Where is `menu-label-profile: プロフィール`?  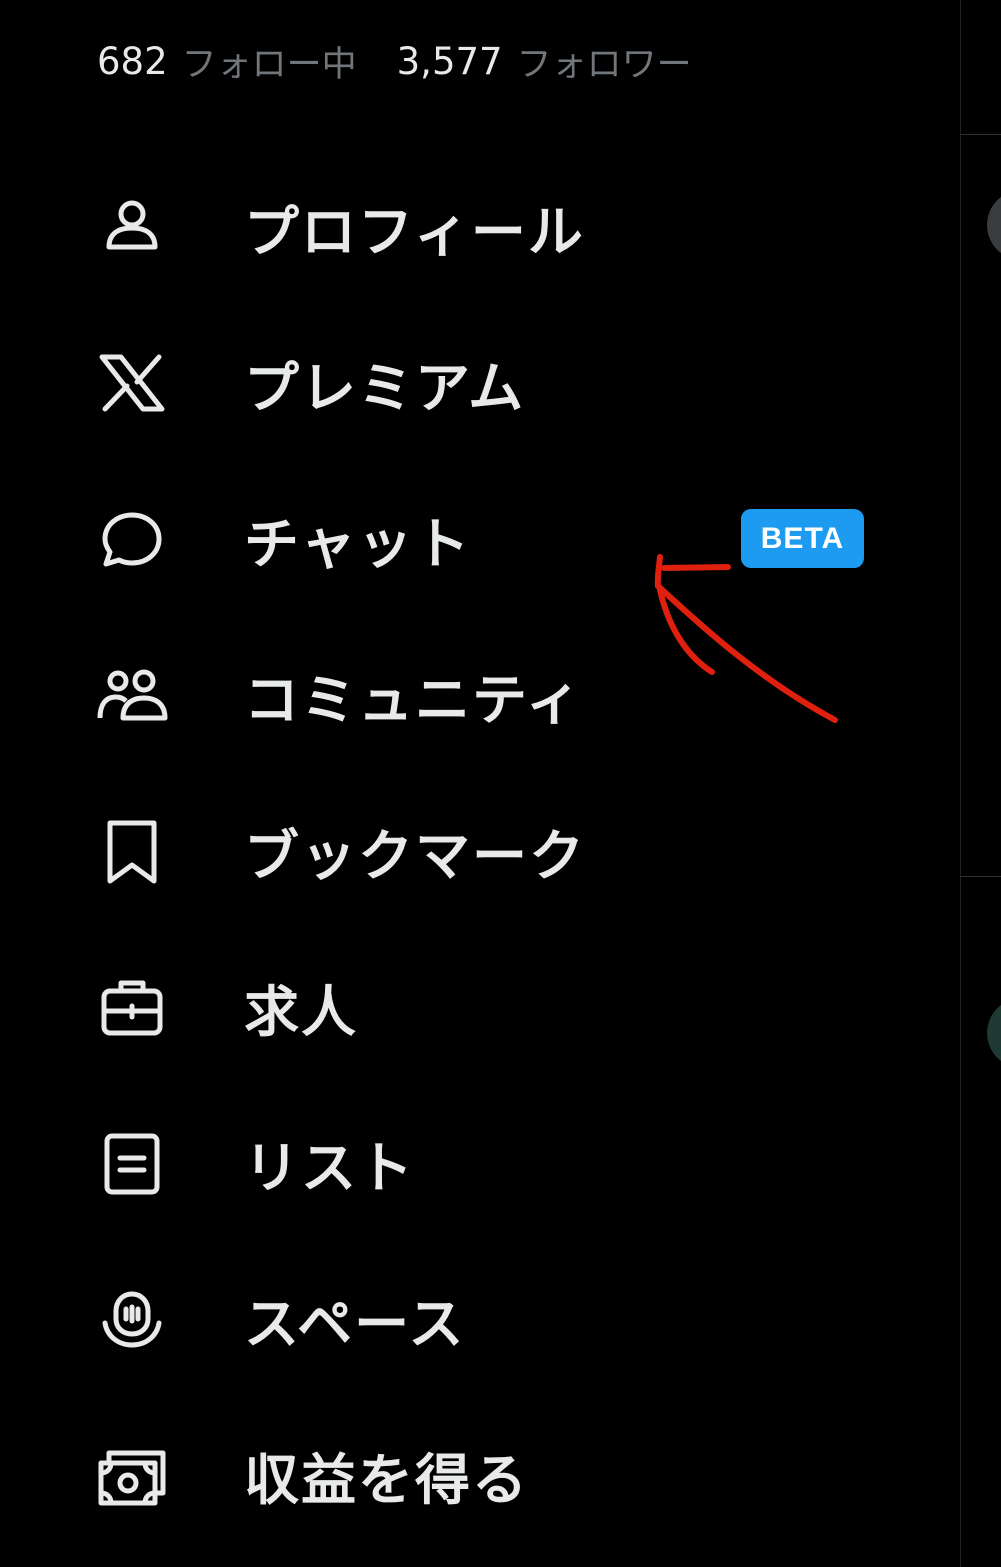 menu-label-profile: プロフィール is located at coordinates (414, 232).